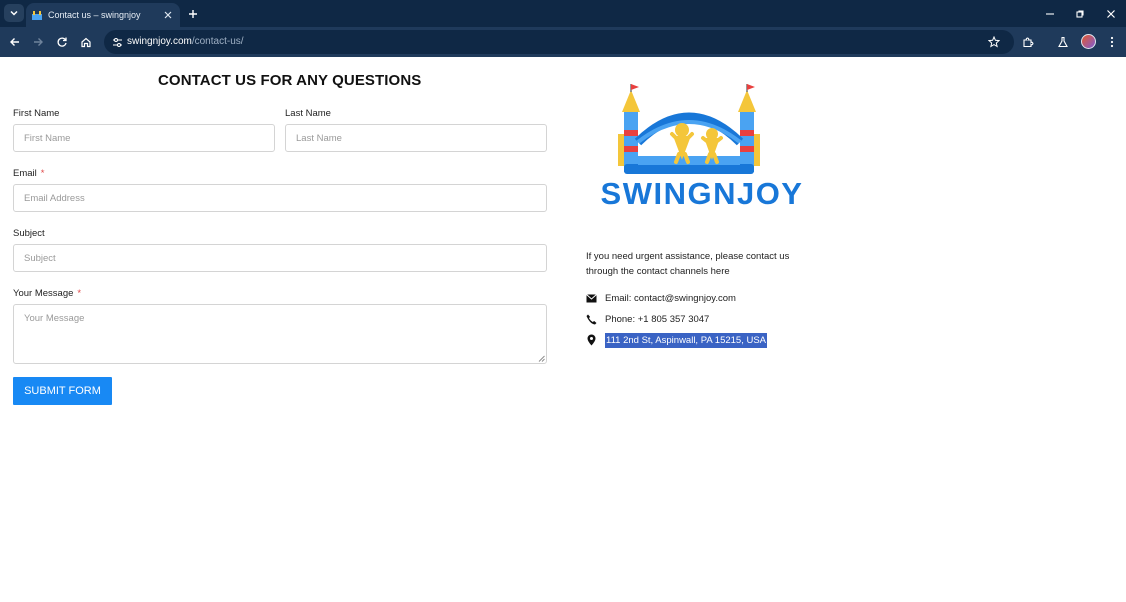 This screenshot has width=1126, height=602. I want to click on contact-email: Email: contact@swingnjoy.com, so click(670, 298).